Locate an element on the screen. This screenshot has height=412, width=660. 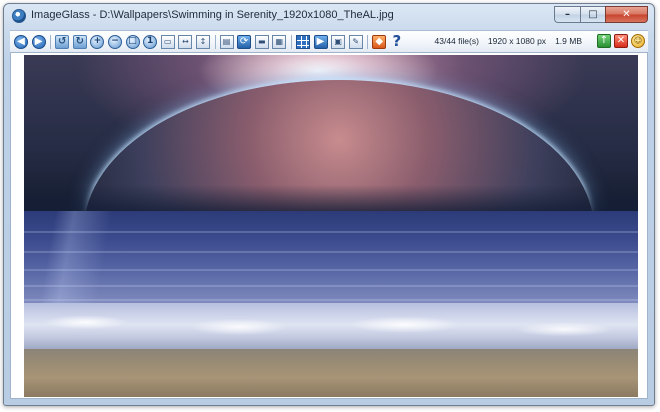
toolbar-icons: ◀ ▶ ↺ ↻ + − □ 1 ▭ ↔ ↕ ▤ ⟳ ▬ ▦ ▶ ▣ ✎ ◆ ? is located at coordinates (210, 41).